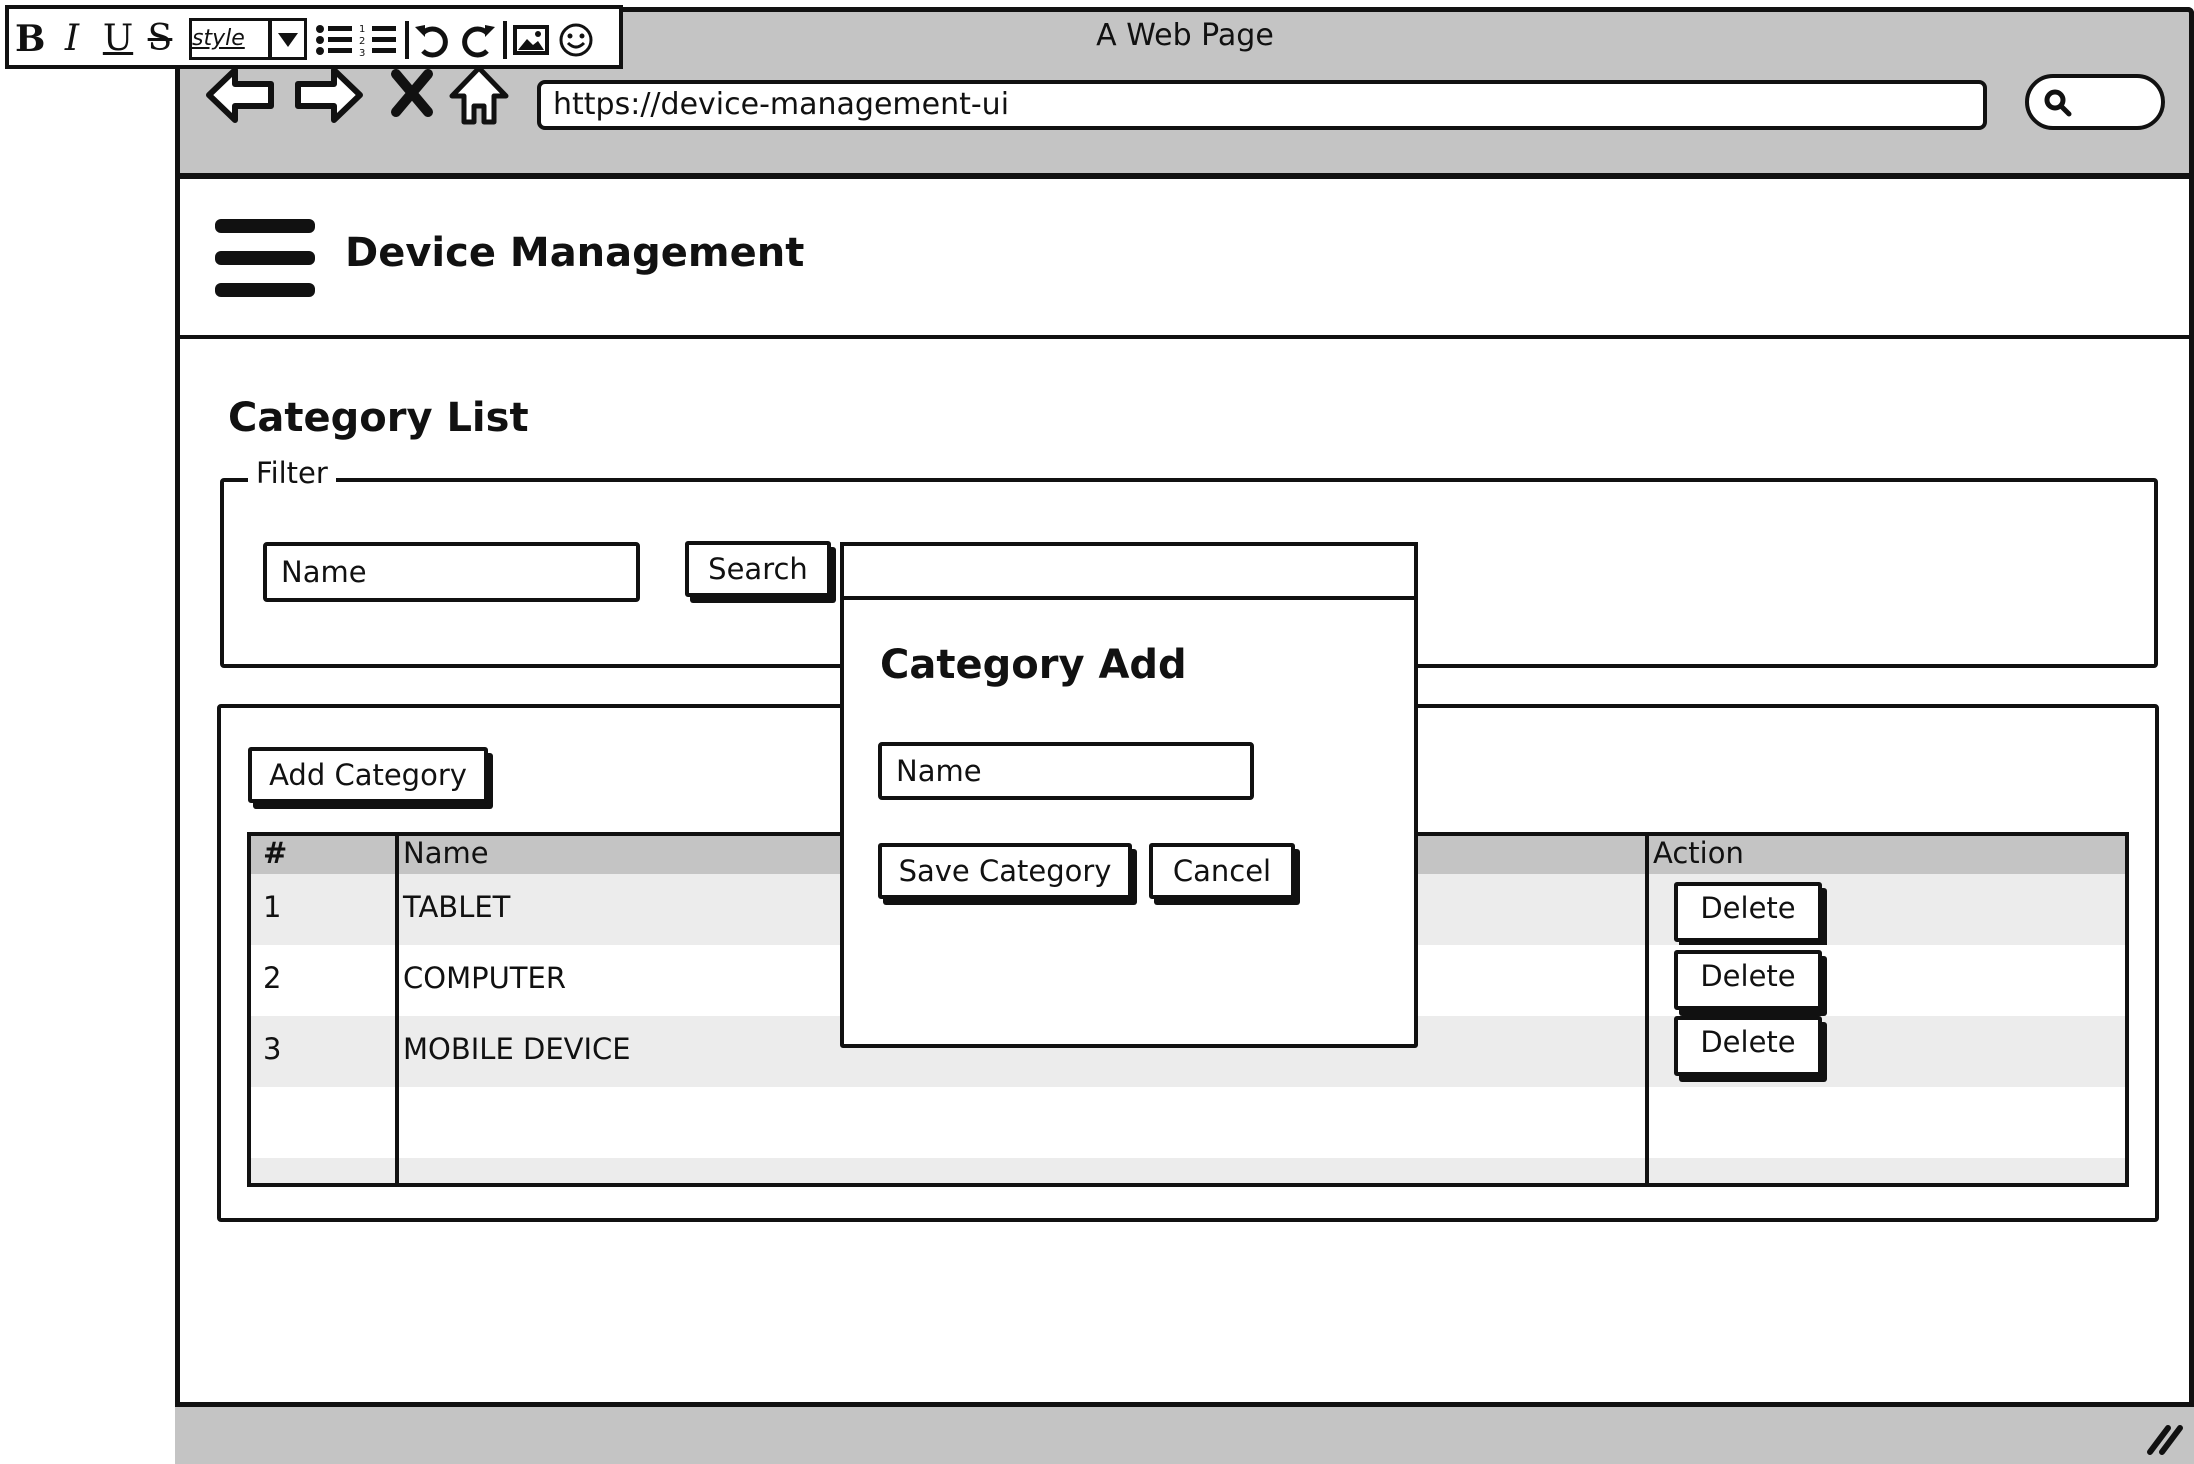  What do you see at coordinates (451, 572) in the screenshot?
I see `filter-name-input: Name` at bounding box center [451, 572].